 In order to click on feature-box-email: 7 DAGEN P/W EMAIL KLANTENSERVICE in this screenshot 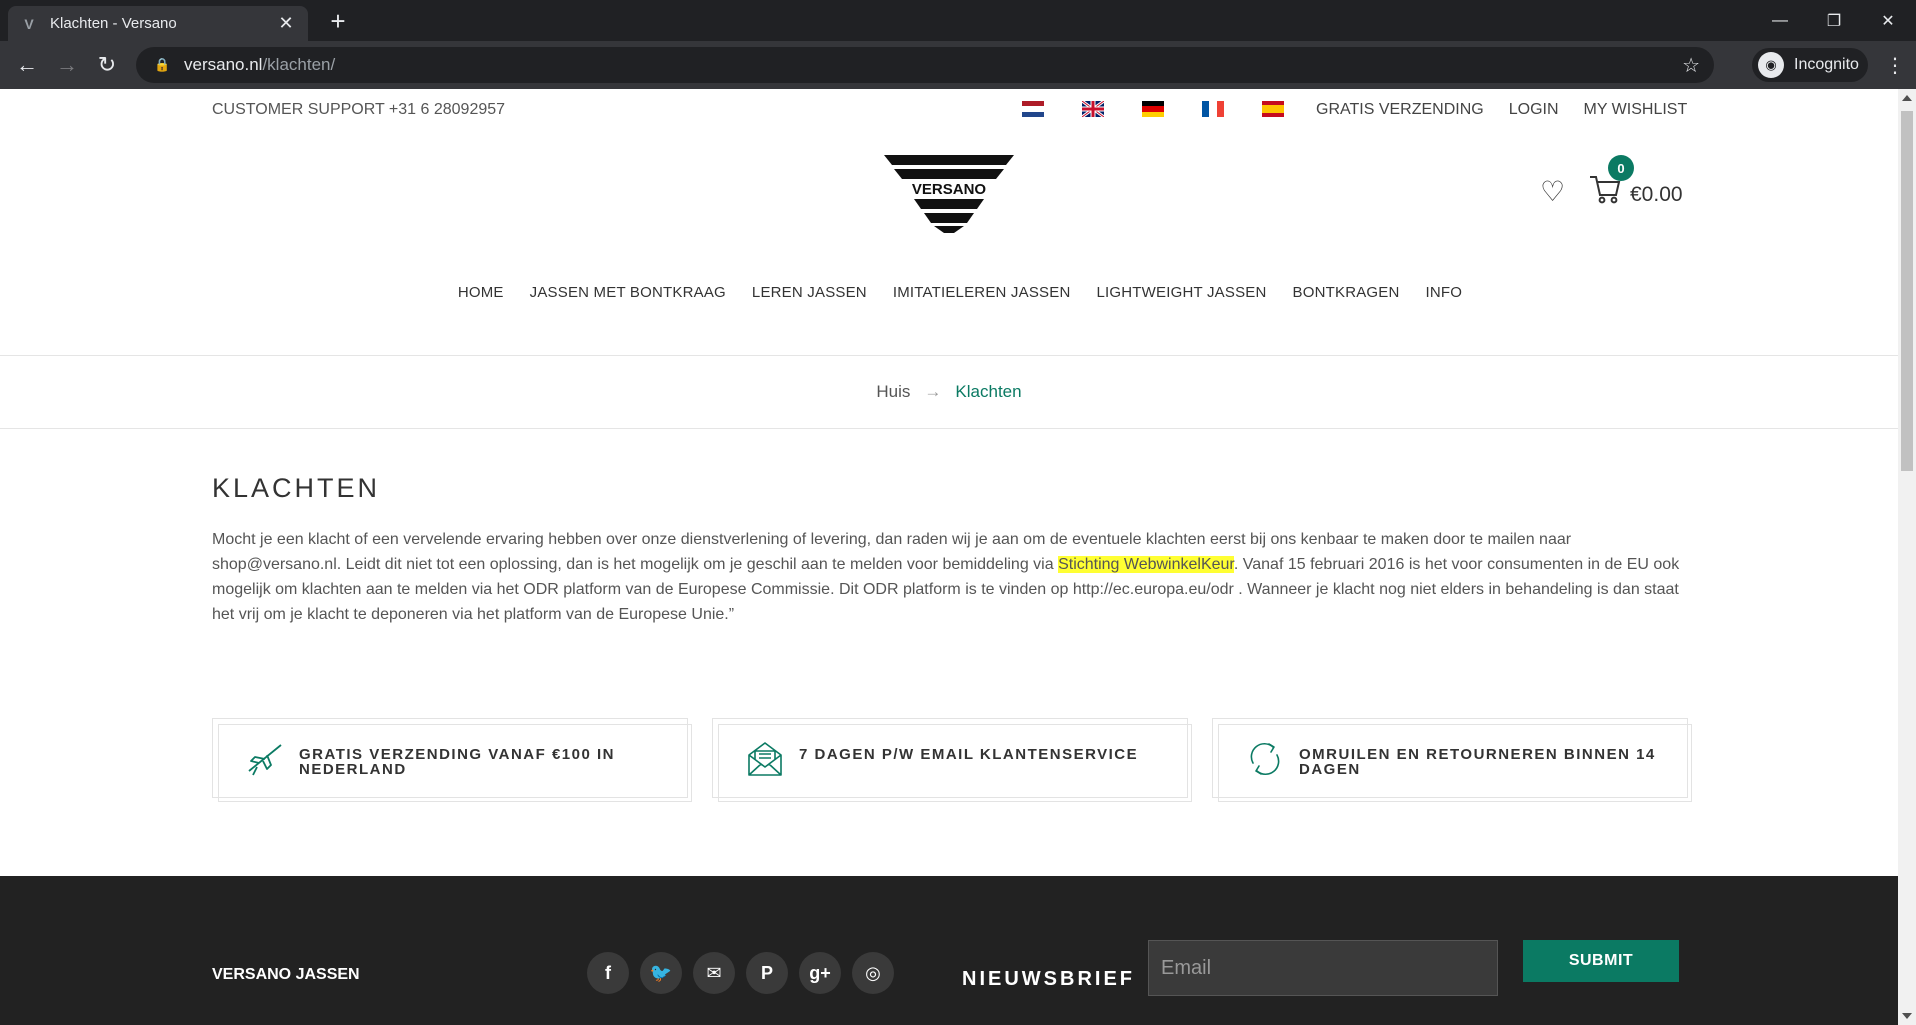, I will do `click(952, 760)`.